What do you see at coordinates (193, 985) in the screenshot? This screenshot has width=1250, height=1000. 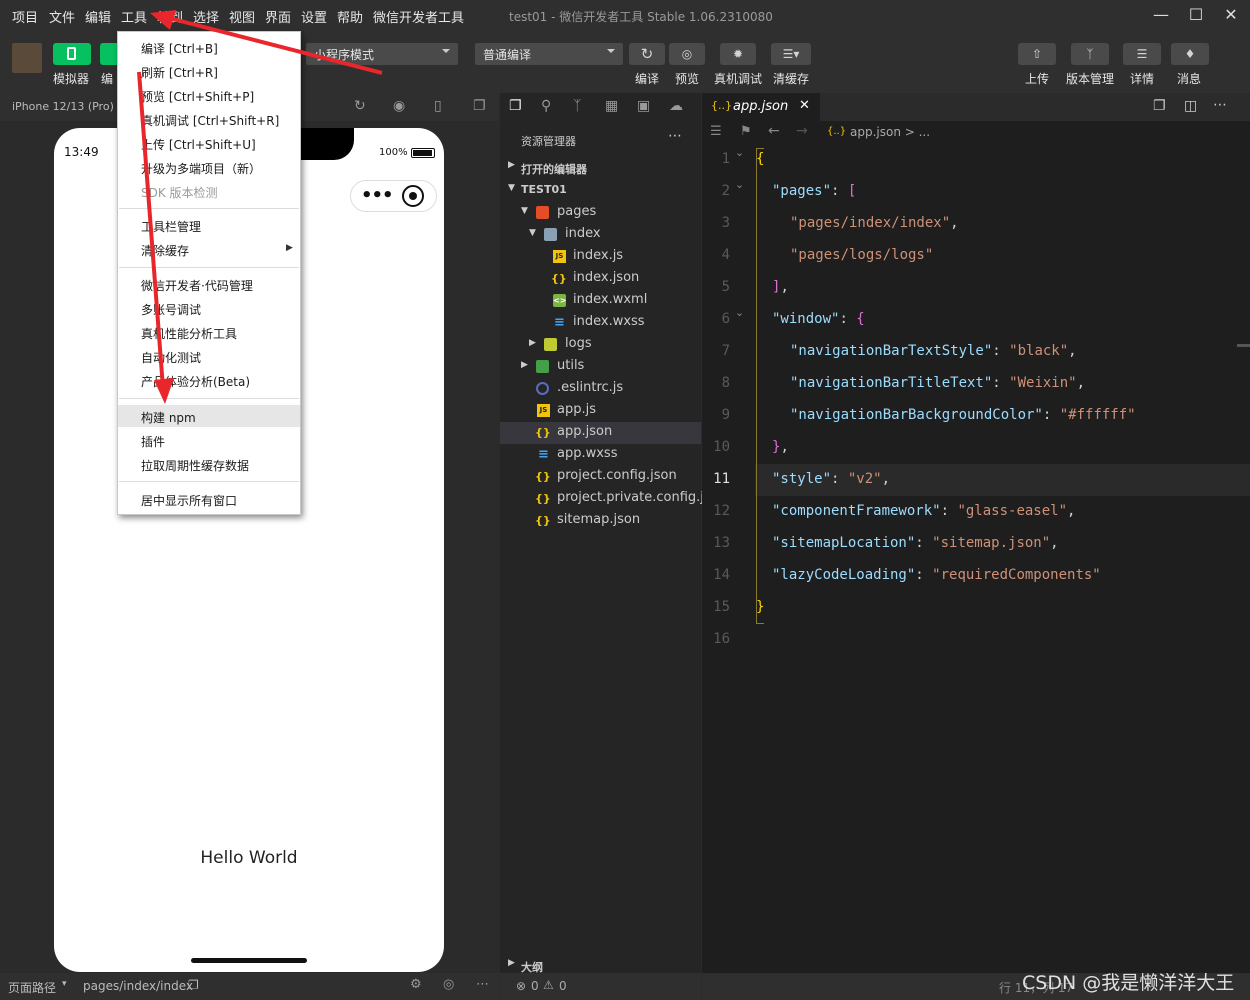 I see `copy-icon: ❐` at bounding box center [193, 985].